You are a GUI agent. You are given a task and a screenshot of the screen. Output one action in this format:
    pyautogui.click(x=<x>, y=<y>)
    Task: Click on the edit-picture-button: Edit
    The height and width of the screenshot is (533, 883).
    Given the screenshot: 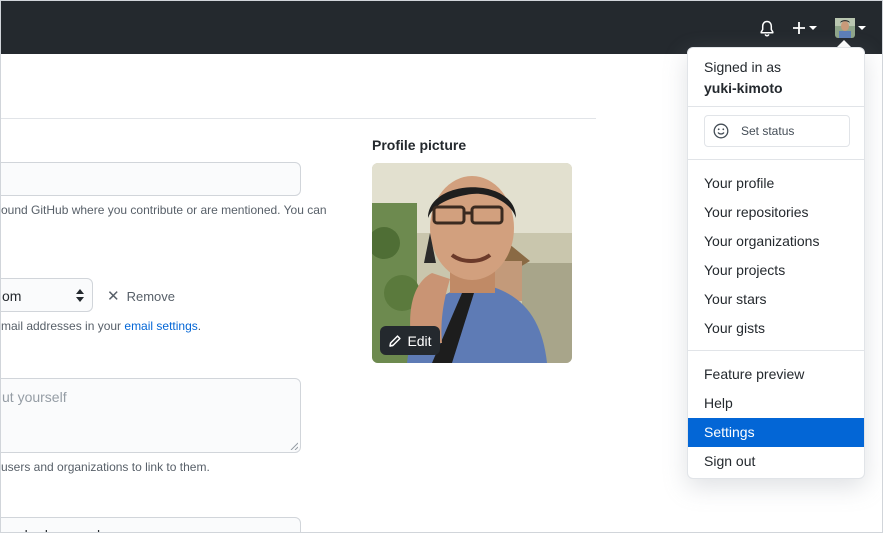 What is the action you would take?
    pyautogui.click(x=410, y=340)
    